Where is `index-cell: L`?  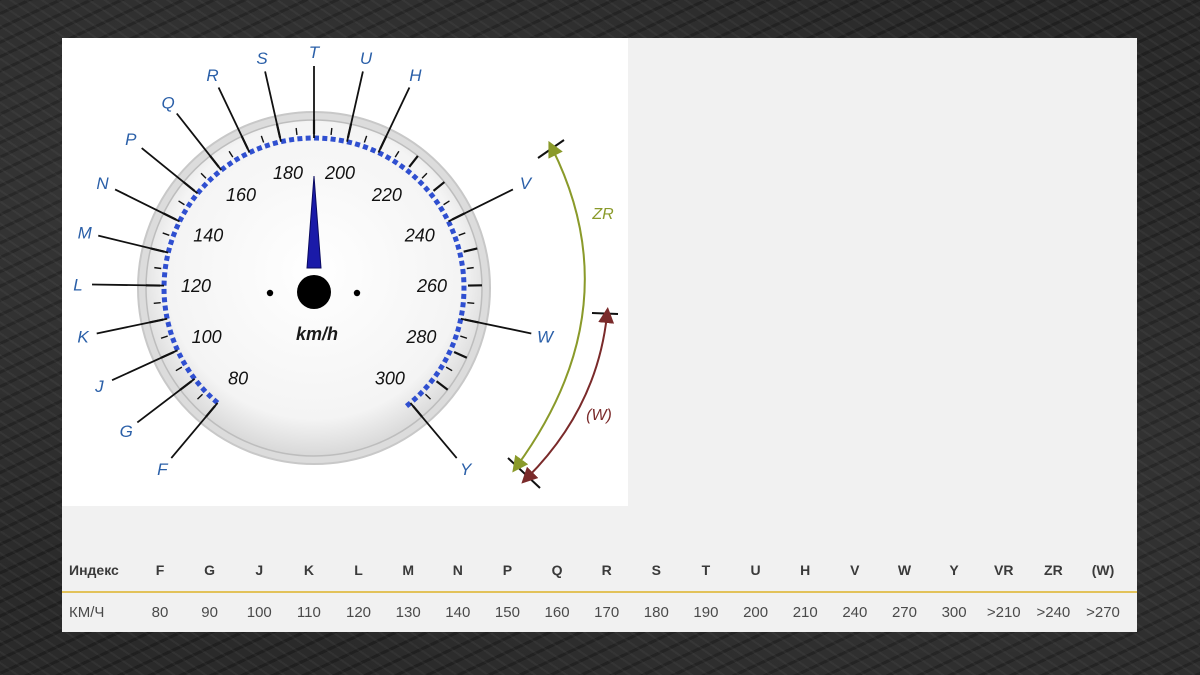
index-cell: L is located at coordinates (358, 570).